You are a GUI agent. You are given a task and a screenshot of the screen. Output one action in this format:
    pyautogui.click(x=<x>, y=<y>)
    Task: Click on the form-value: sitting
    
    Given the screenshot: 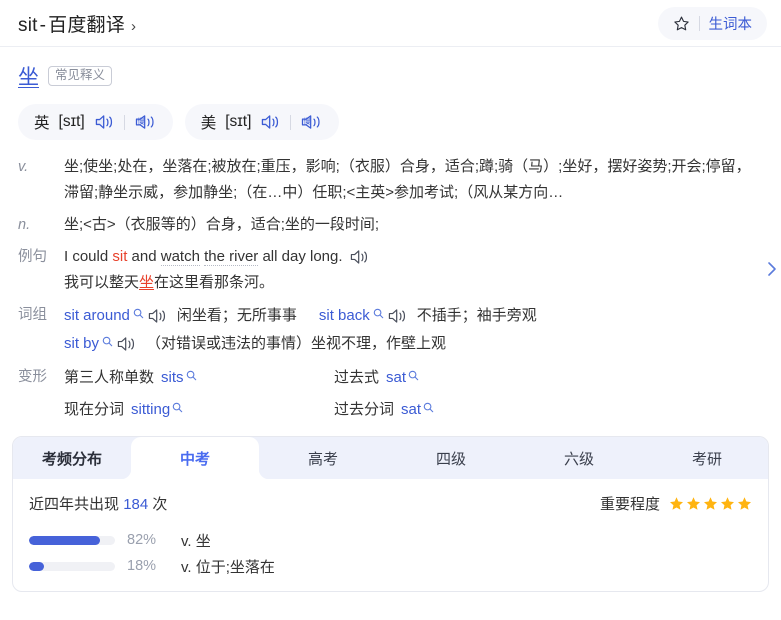 What is the action you would take?
    pyautogui.click(x=157, y=410)
    